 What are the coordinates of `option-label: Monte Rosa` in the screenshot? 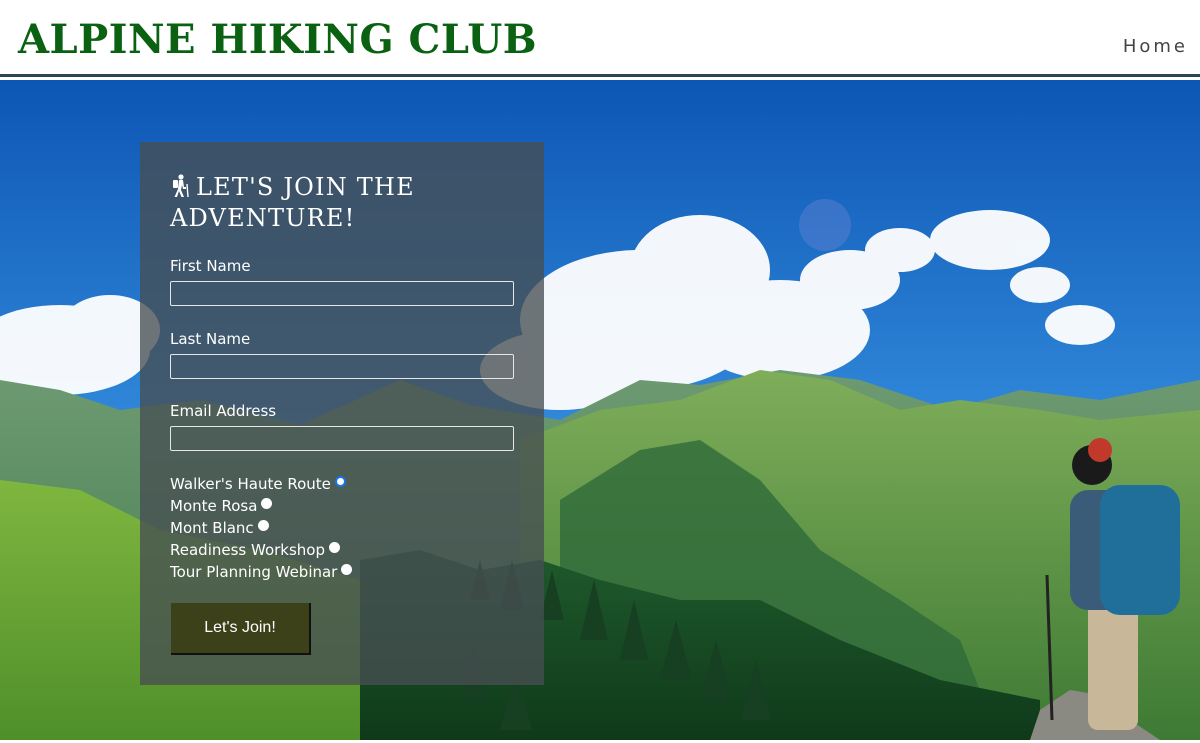 It's located at (214, 506).